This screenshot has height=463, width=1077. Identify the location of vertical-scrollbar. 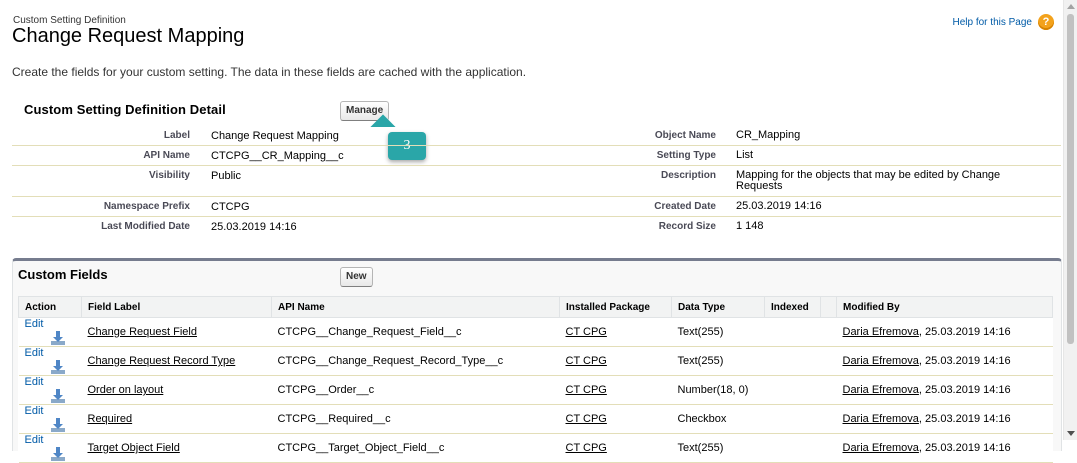
(1070, 220).